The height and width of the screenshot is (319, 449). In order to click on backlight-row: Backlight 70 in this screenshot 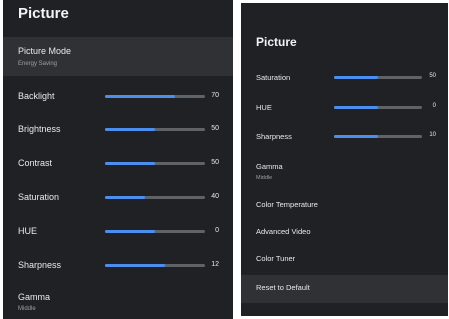, I will do `click(118, 97)`.